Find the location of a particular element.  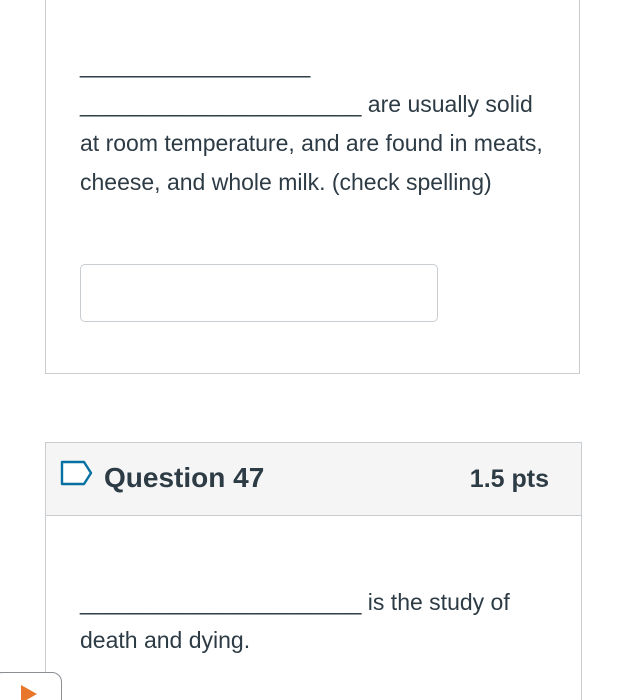

blank-line-2: ______________________ is located at coordinates (221, 104).